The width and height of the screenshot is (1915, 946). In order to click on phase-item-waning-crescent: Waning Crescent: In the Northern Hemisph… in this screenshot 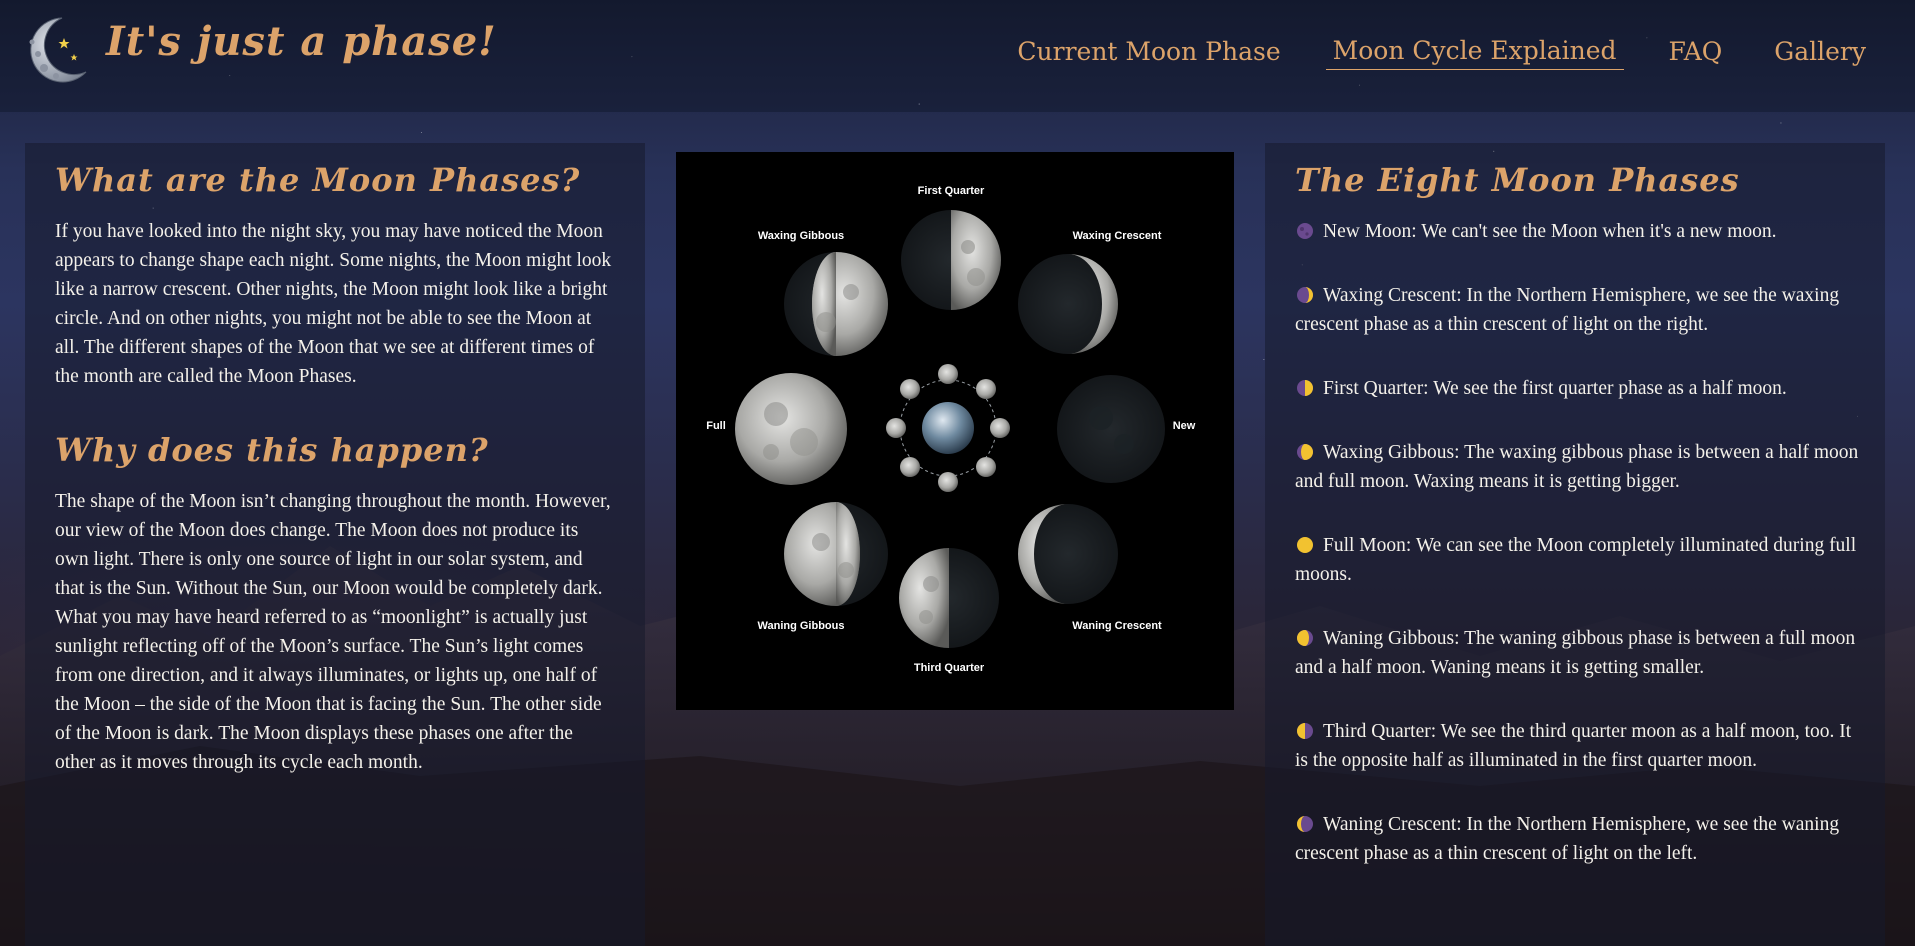, I will do `click(1567, 839)`.